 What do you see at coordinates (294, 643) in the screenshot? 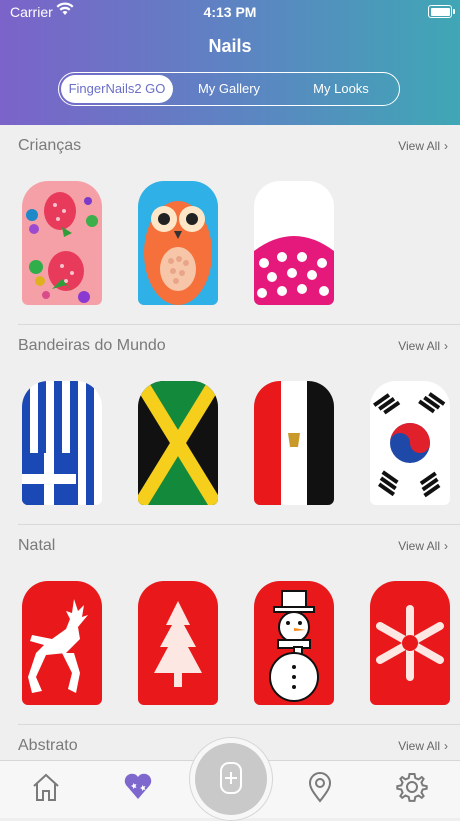
I see `snowman-nail` at bounding box center [294, 643].